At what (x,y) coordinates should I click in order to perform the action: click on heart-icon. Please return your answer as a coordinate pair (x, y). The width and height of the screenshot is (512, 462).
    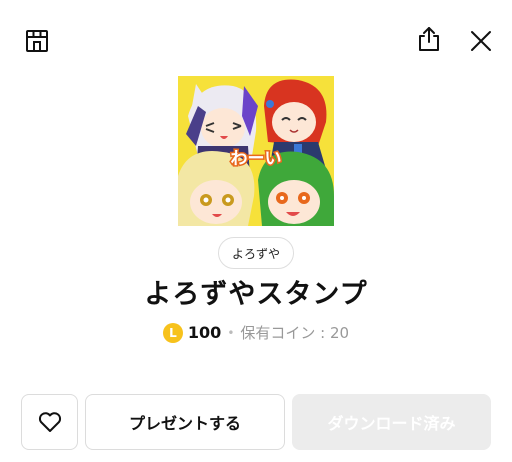
    Looking at the image, I should click on (49, 422).